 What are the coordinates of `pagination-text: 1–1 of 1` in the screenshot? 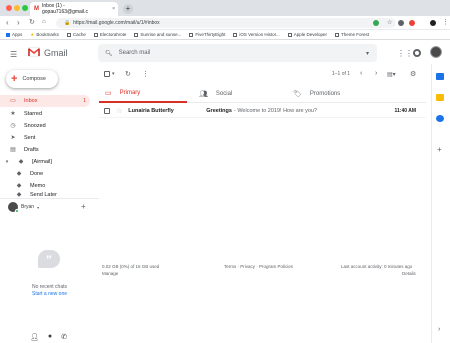 It's located at (341, 74).